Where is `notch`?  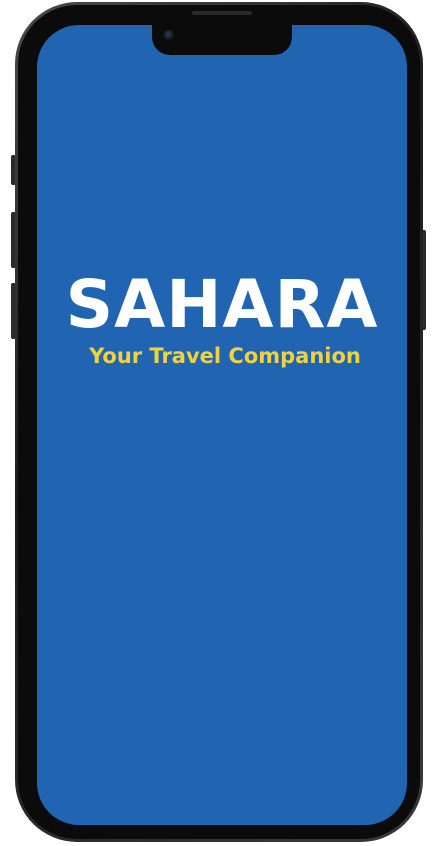
notch is located at coordinates (222, 40).